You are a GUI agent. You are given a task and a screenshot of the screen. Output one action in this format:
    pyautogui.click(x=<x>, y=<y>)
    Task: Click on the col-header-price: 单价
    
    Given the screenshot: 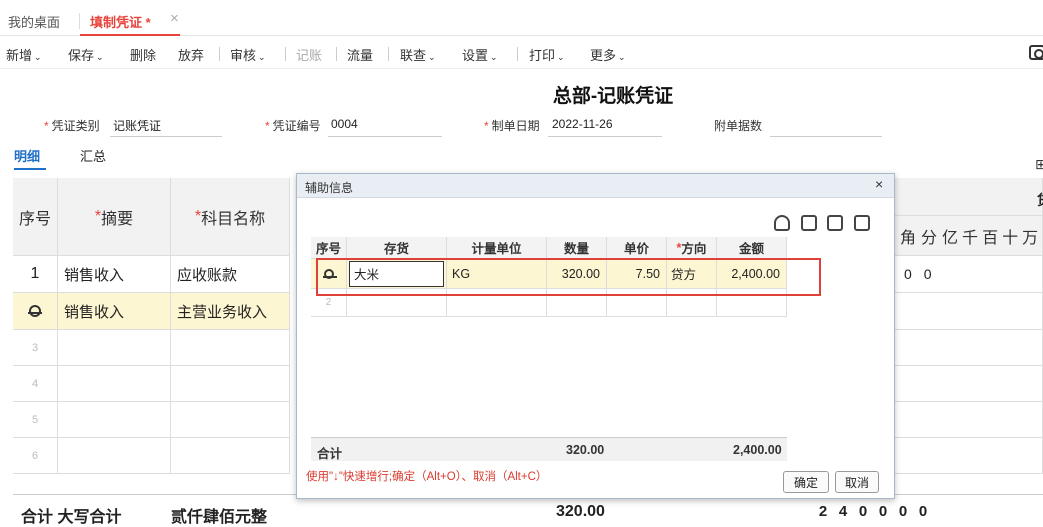 What is the action you would take?
    pyautogui.click(x=637, y=248)
    